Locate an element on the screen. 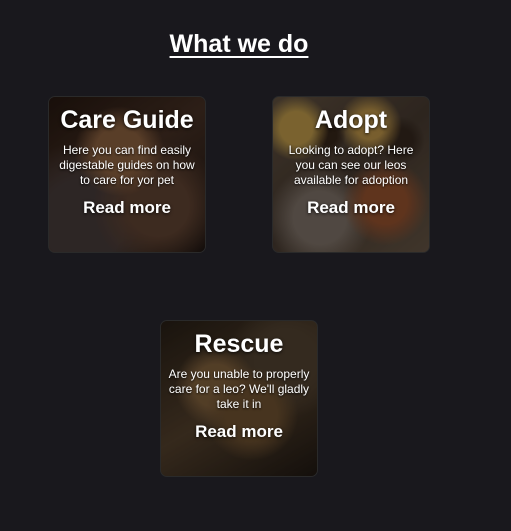 This screenshot has width=511, height=531. adopt-title: Adopt is located at coordinates (351, 120).